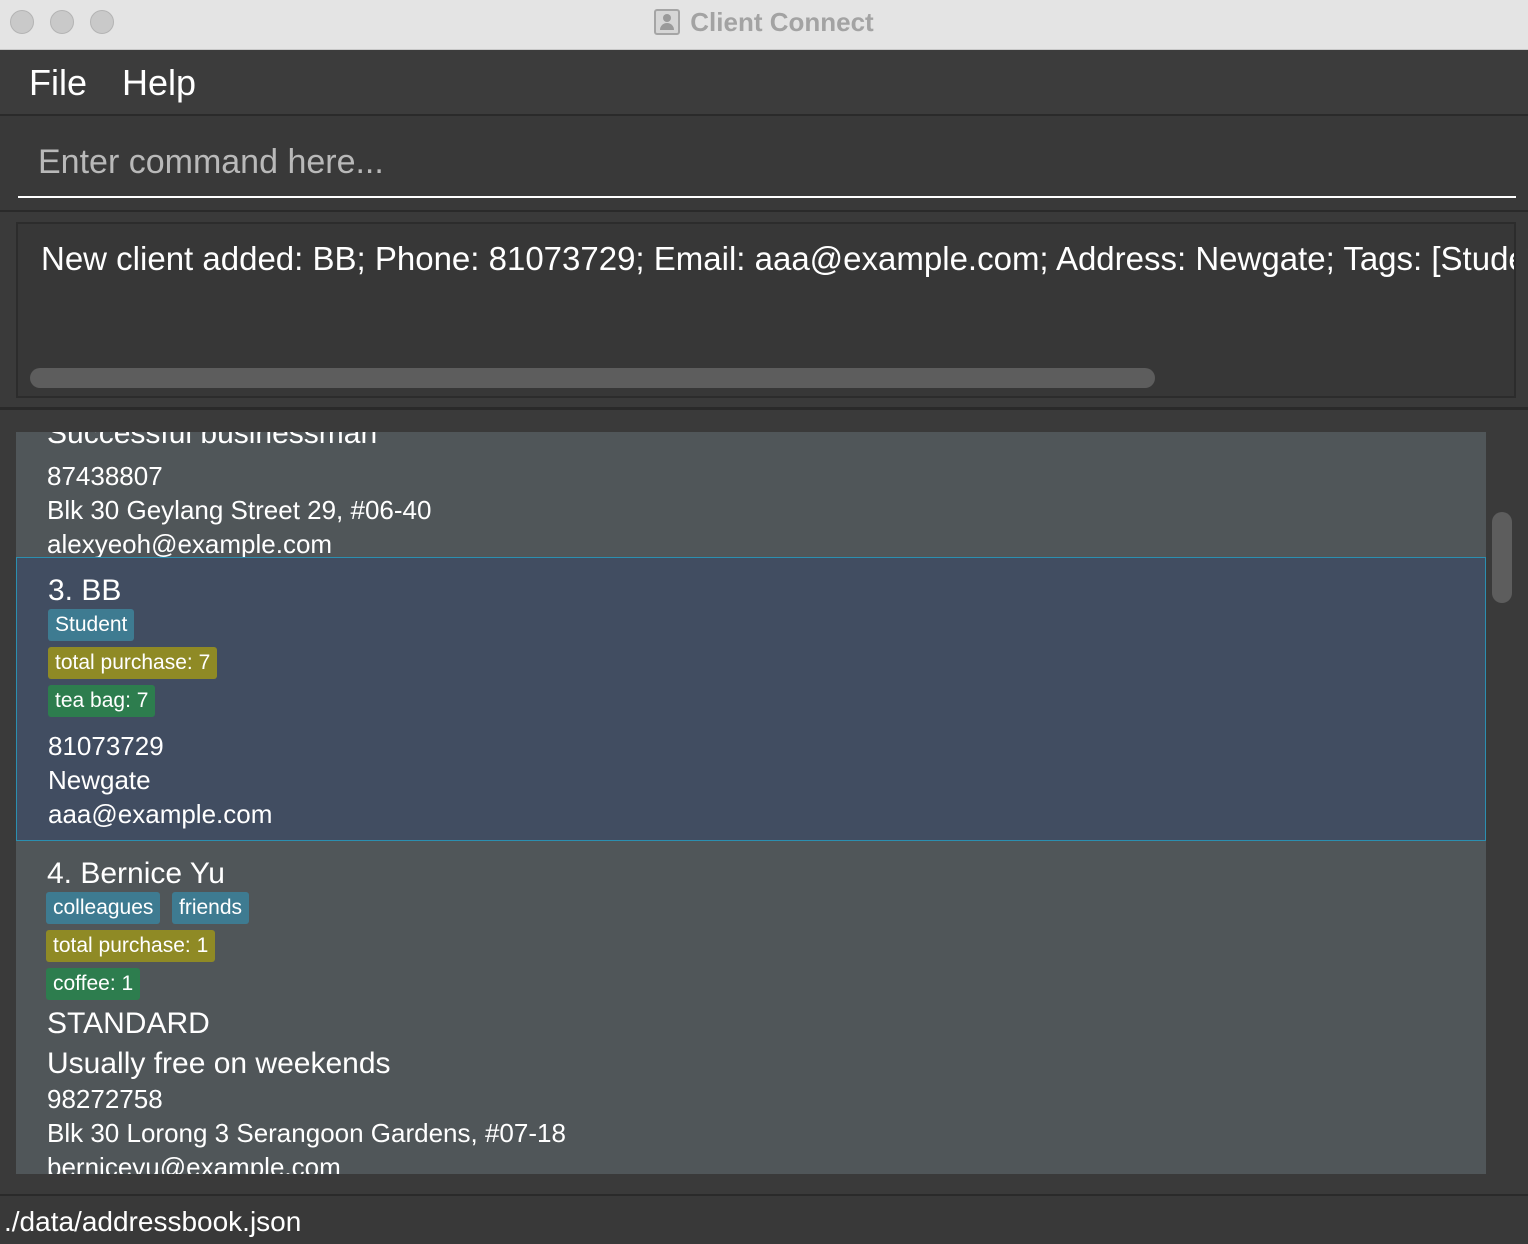 The height and width of the screenshot is (1244, 1528). Describe the element at coordinates (91, 625) in the screenshot. I see `tag-student: Student` at that location.